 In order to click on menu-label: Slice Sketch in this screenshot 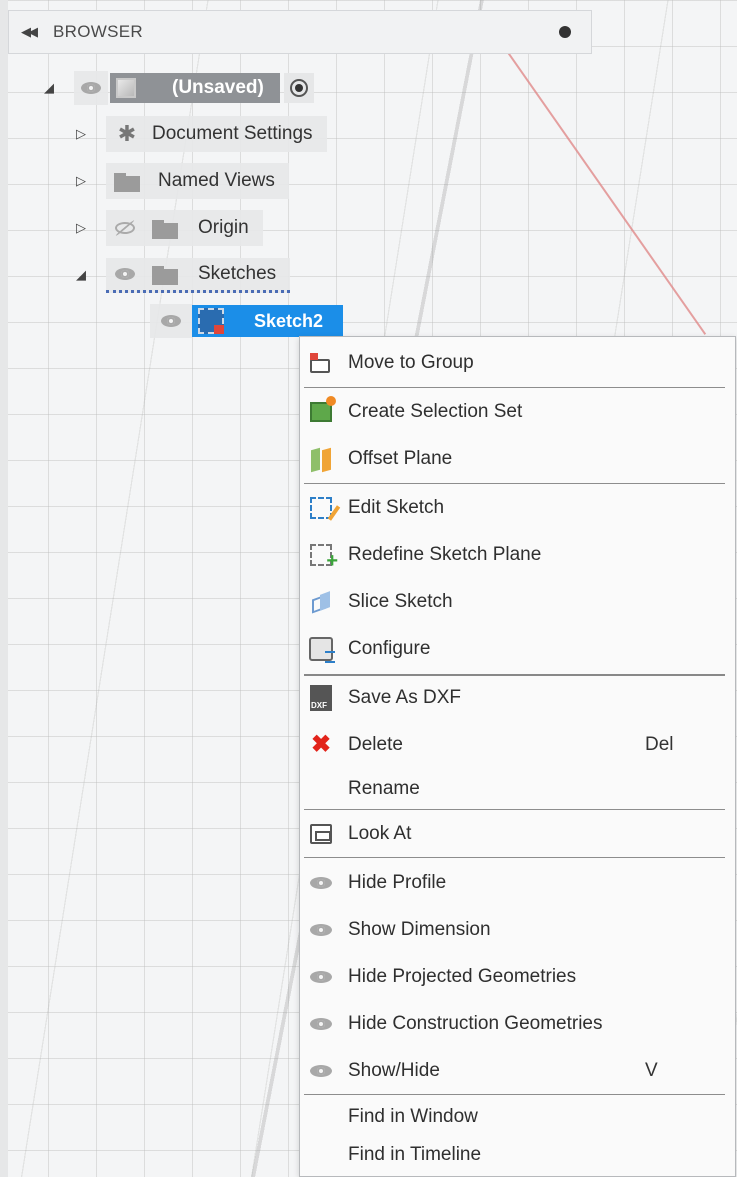, I will do `click(400, 601)`.